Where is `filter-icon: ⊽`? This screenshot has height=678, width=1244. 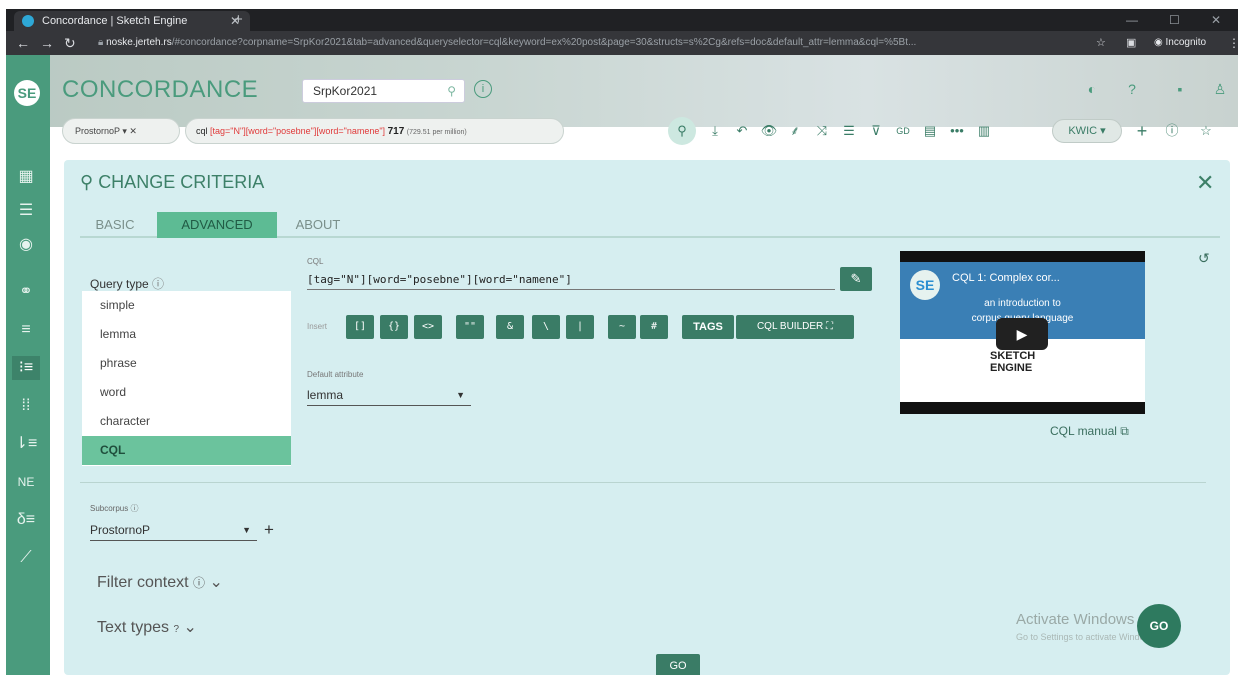 filter-icon: ⊽ is located at coordinates (876, 131).